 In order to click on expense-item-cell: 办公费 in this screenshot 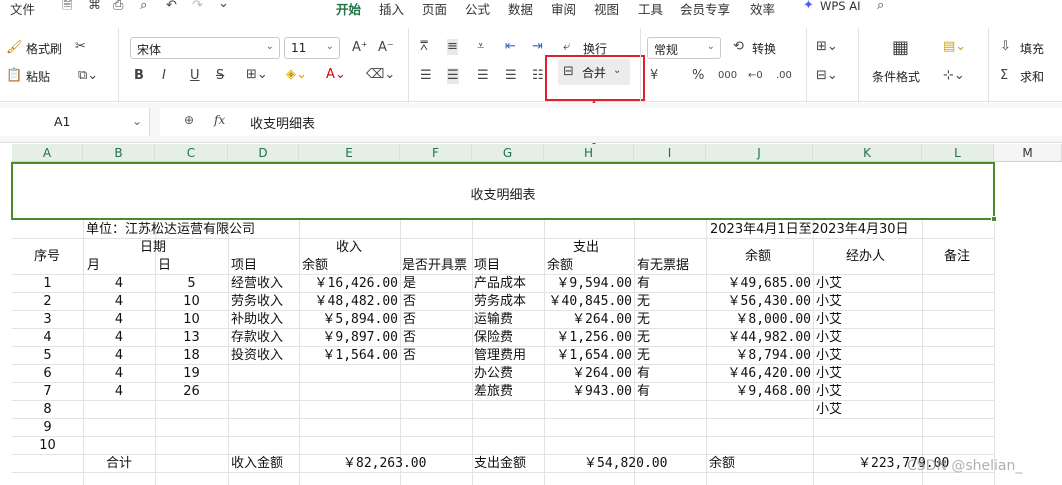, I will do `click(494, 373)`.